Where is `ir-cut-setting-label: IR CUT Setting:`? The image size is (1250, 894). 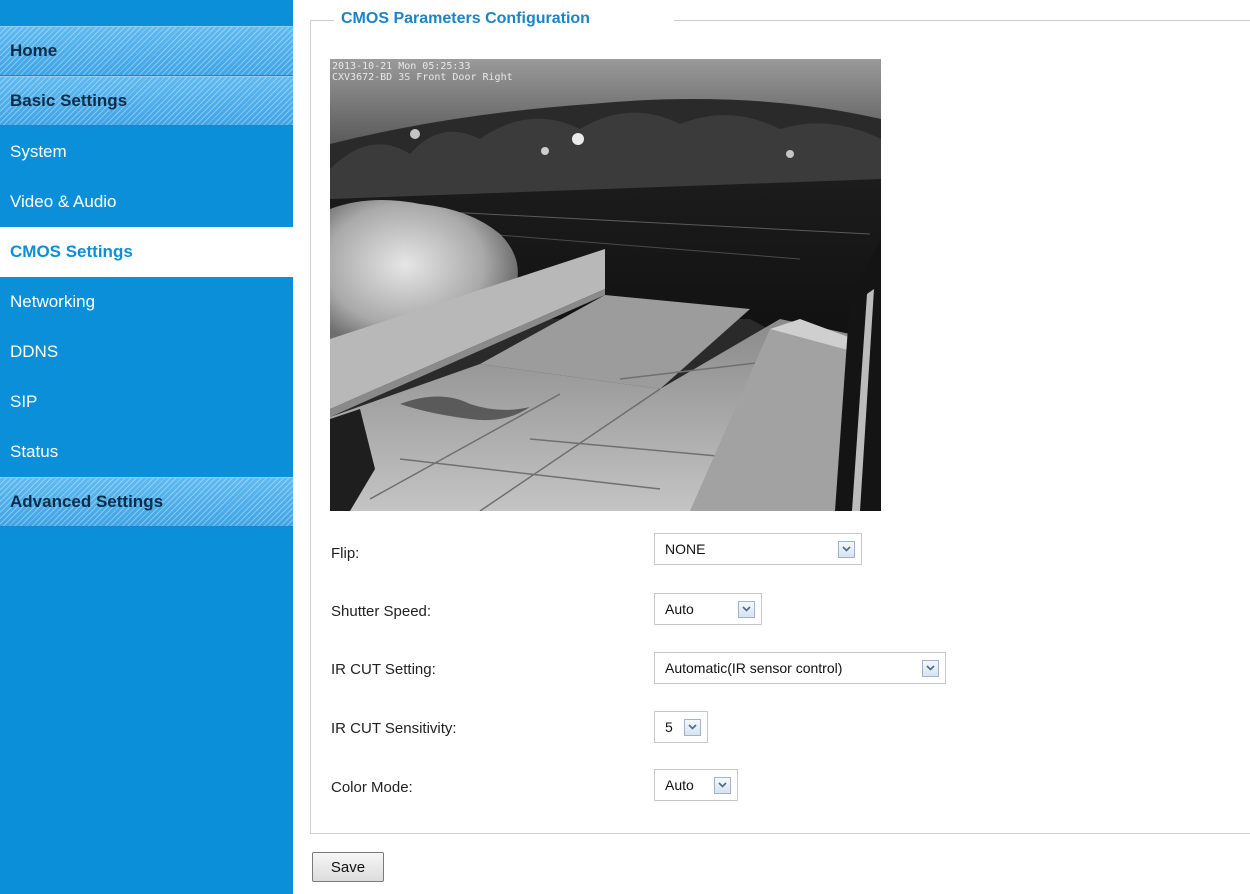 ir-cut-setting-label: IR CUT Setting: is located at coordinates (383, 669).